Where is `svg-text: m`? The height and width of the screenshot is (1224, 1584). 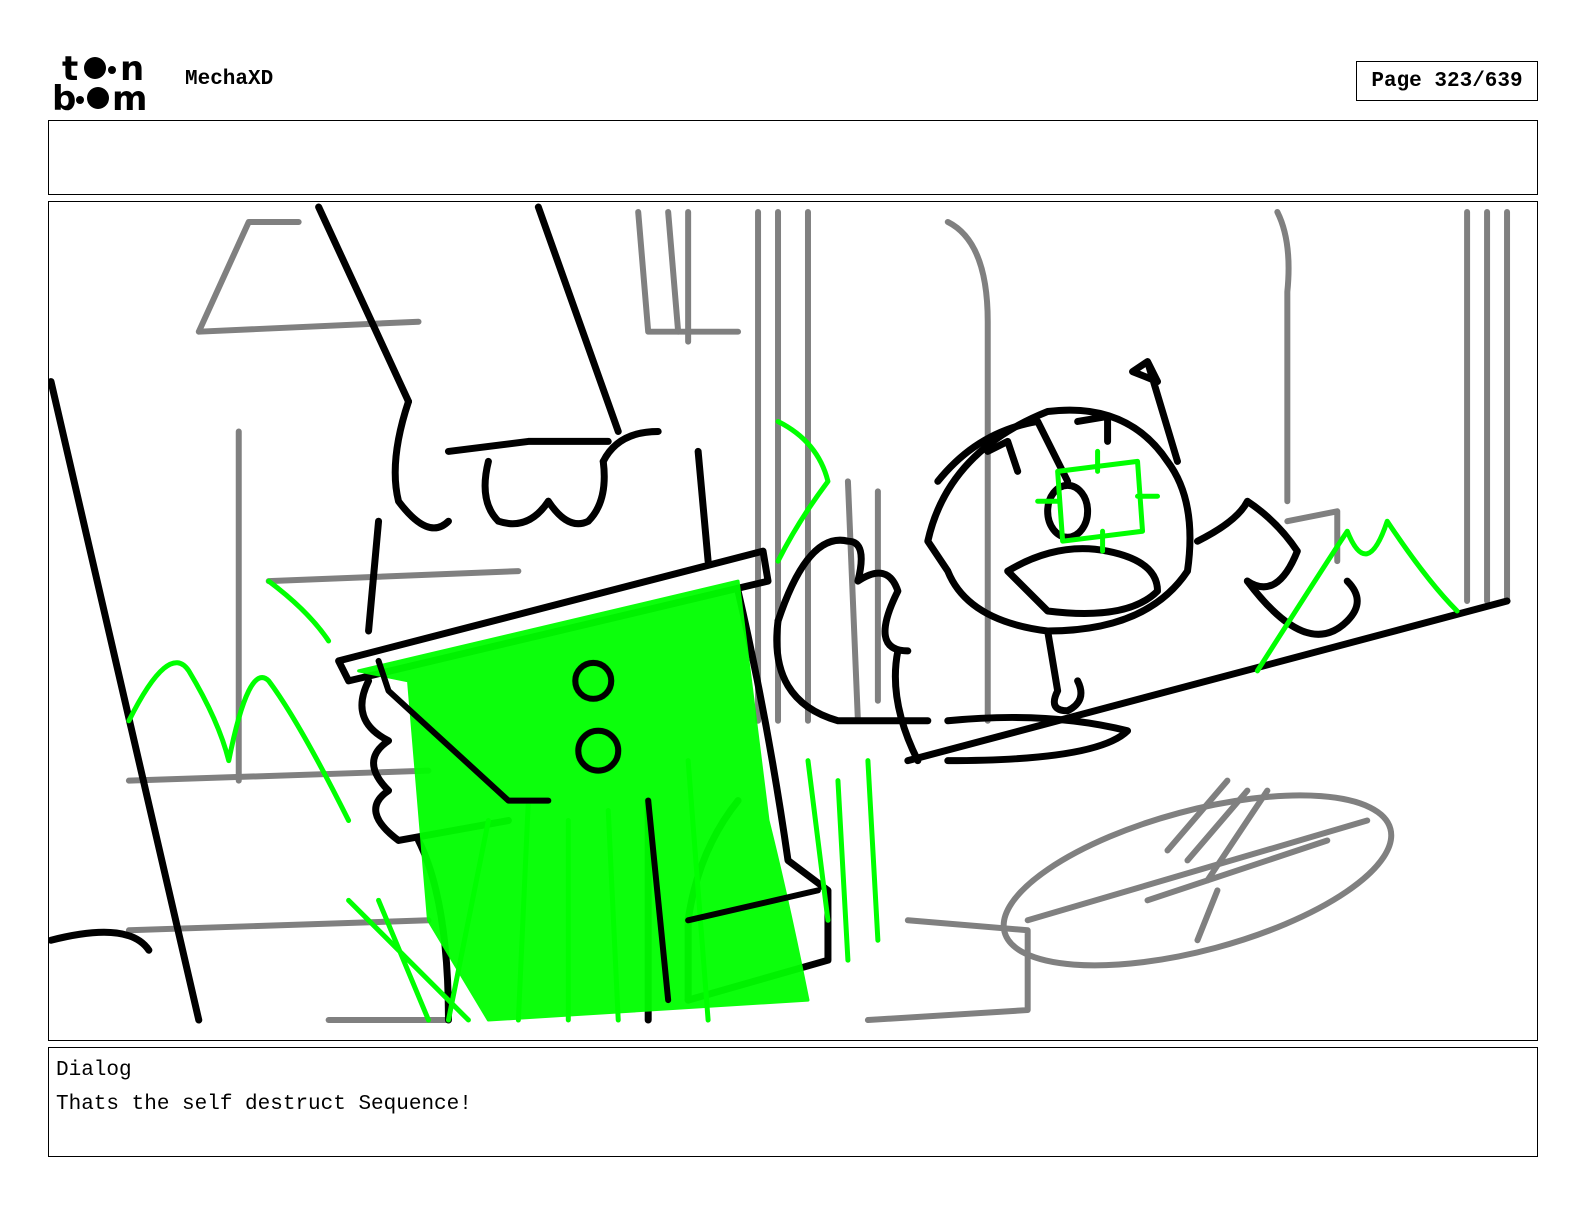 svg-text: m is located at coordinates (129, 96).